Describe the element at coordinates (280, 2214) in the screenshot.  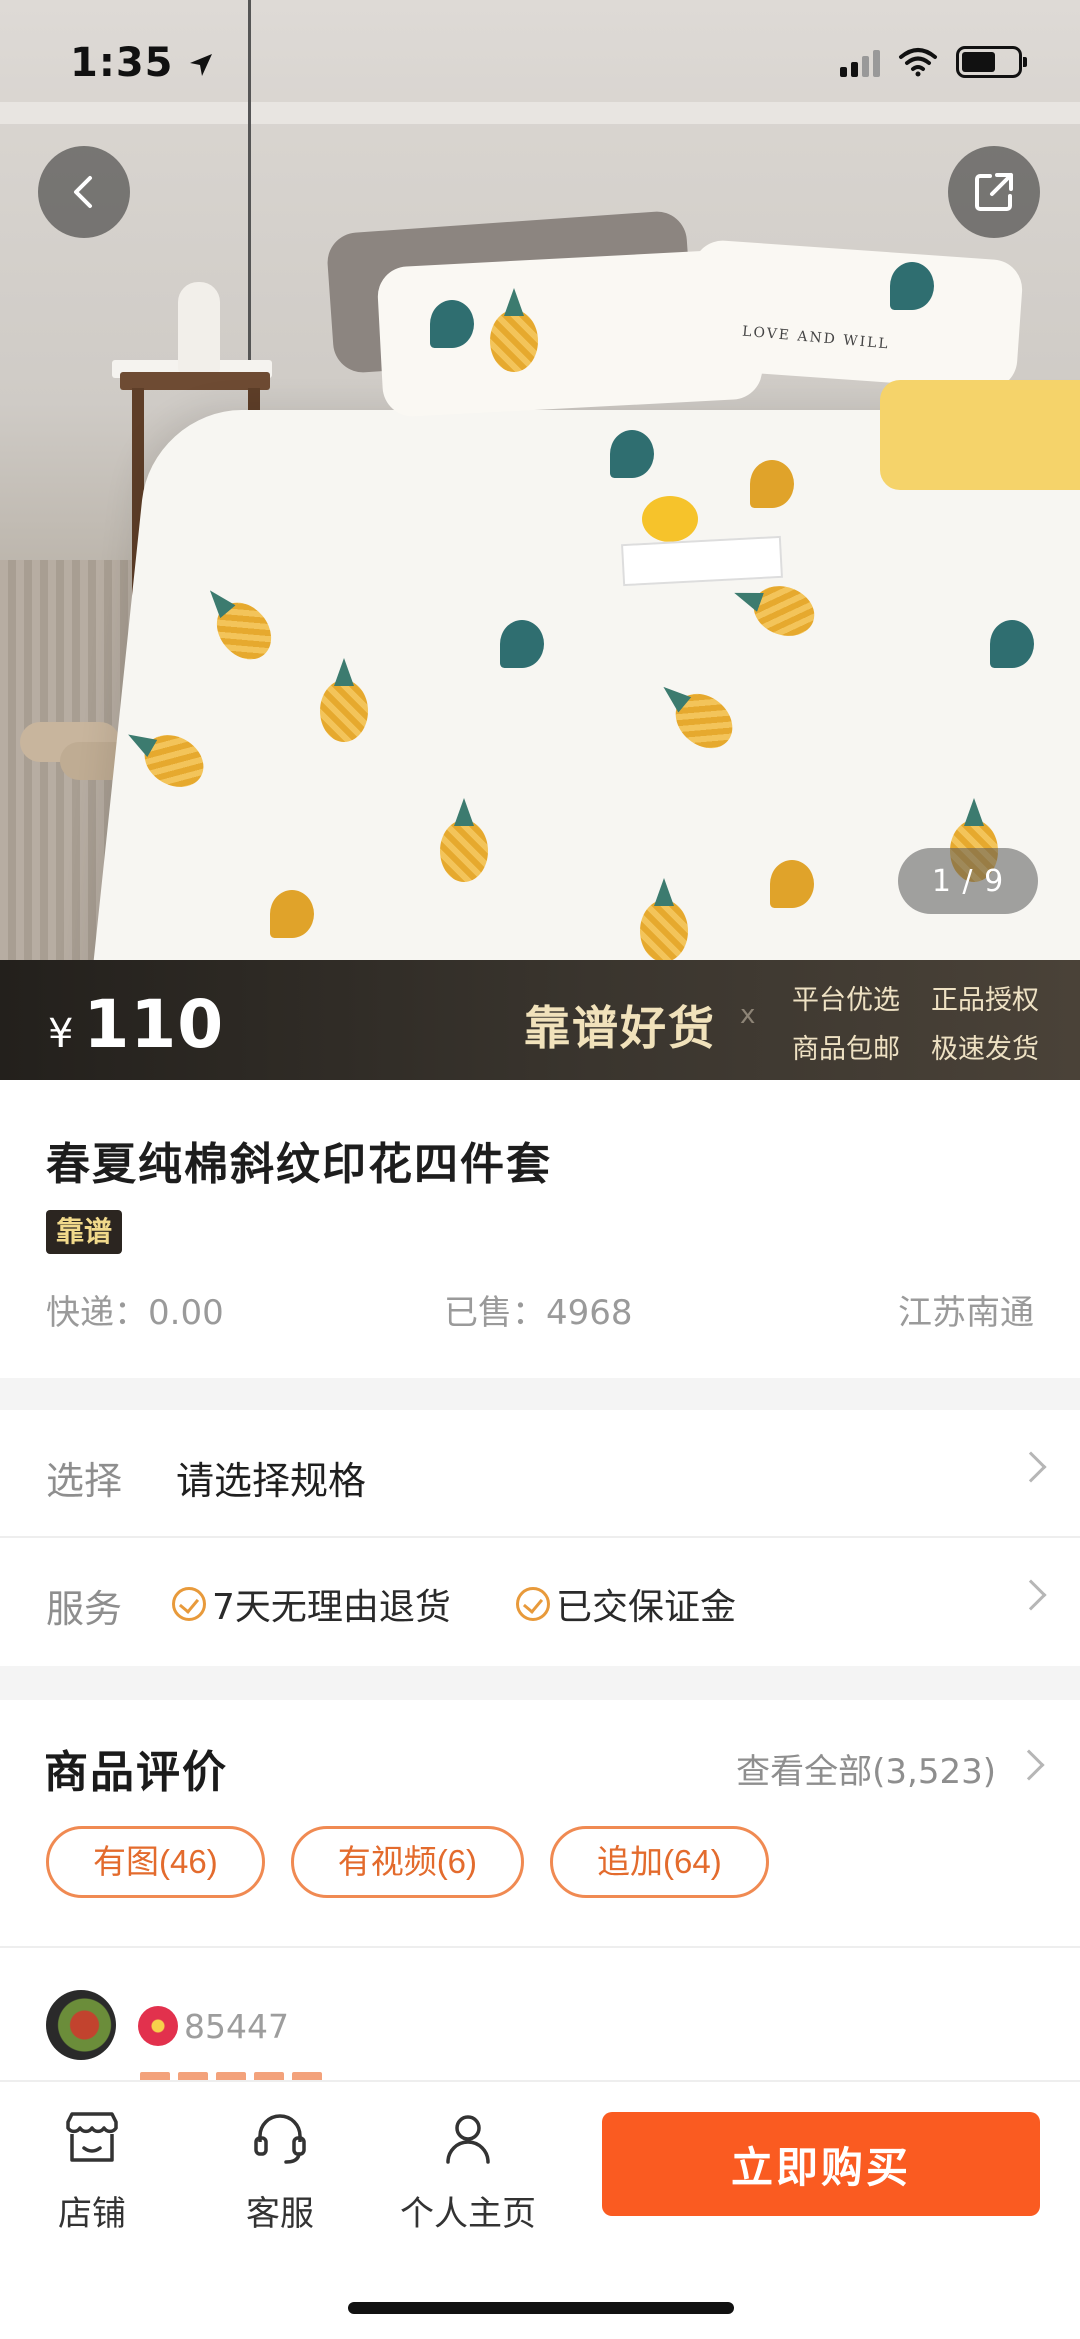
I see `tab-label: 客服` at that location.